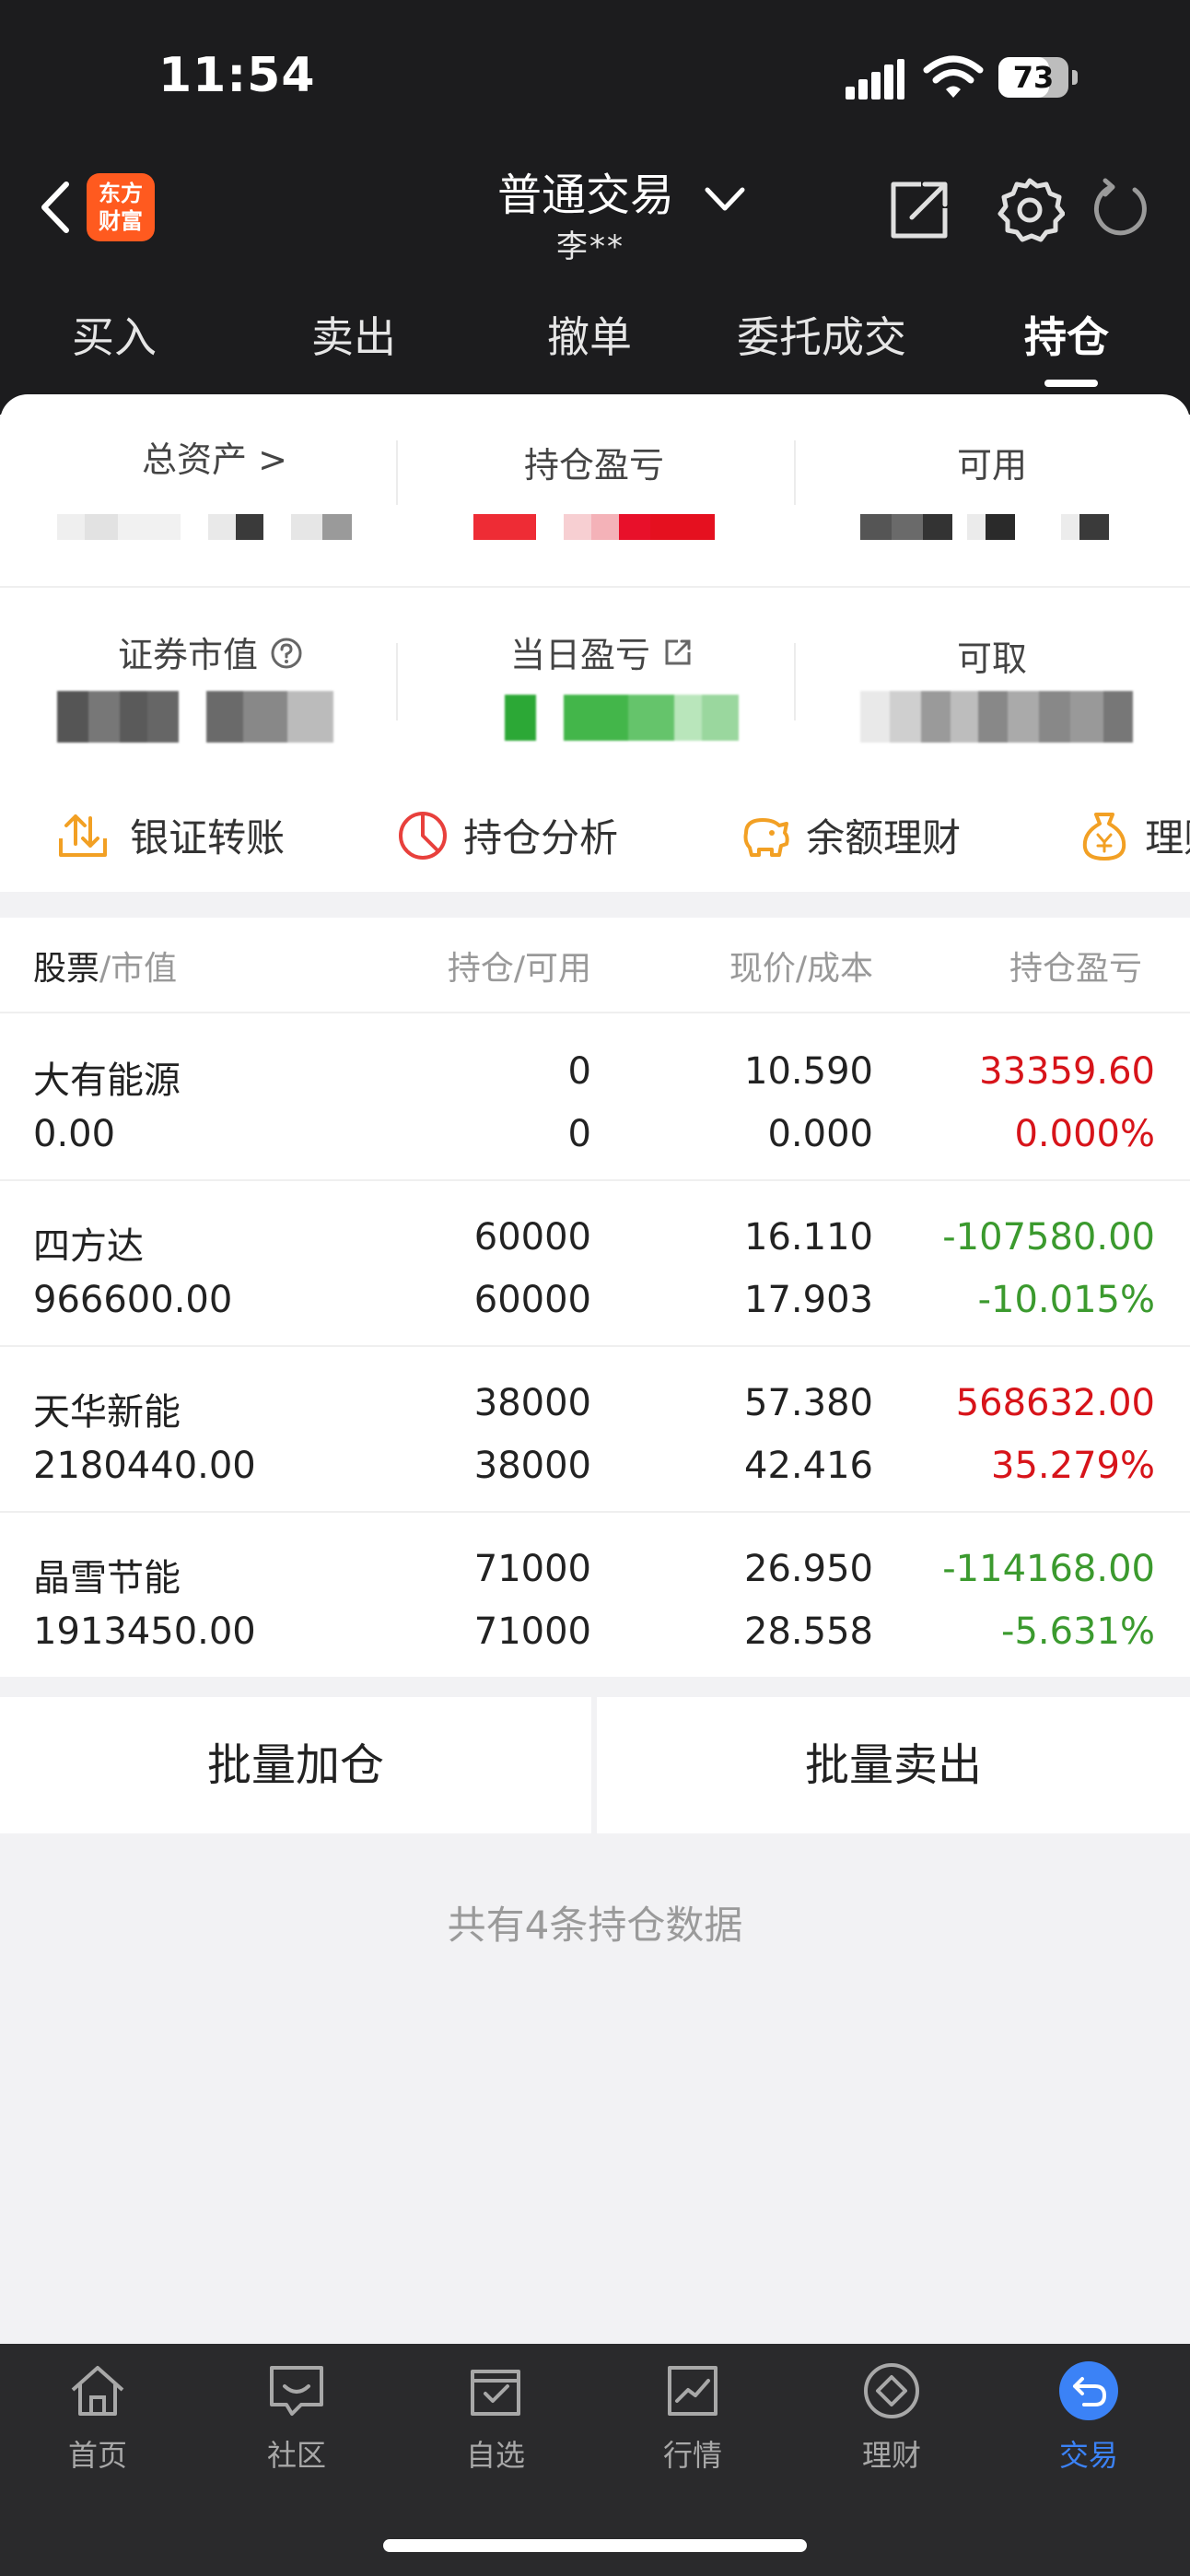 This screenshot has width=1190, height=2576. What do you see at coordinates (808, 1569) in the screenshot?
I see `current-price: 26.950` at bounding box center [808, 1569].